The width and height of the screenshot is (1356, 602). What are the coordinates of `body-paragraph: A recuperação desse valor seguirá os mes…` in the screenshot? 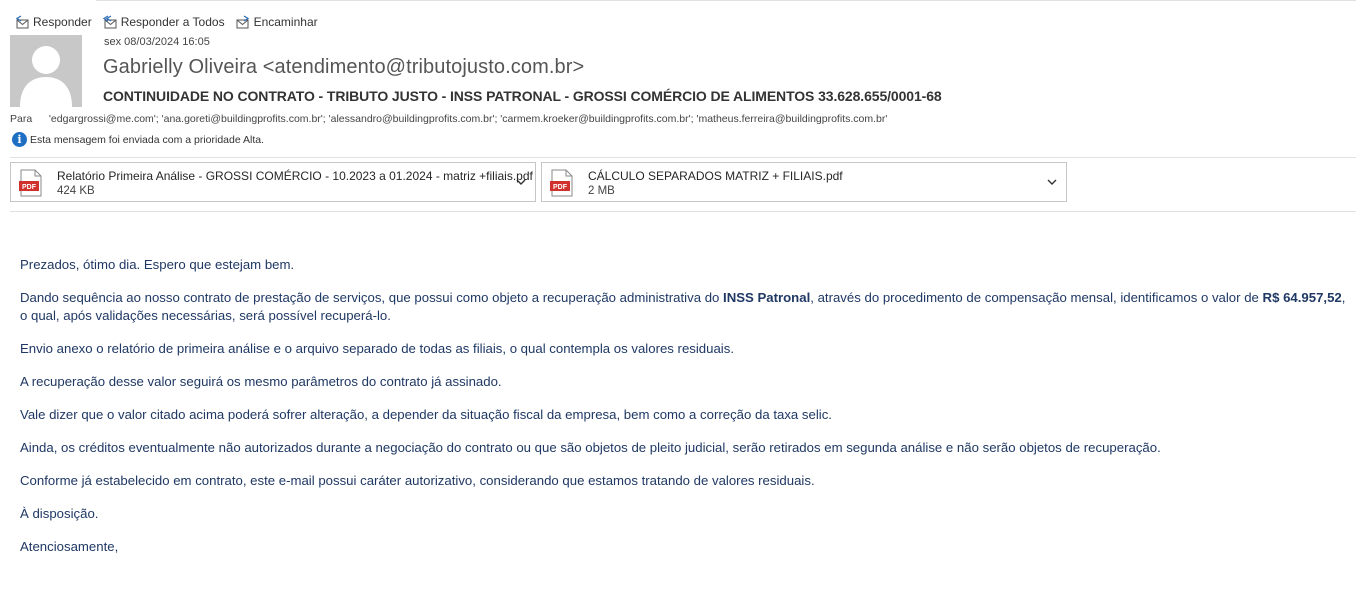 It's located at (261, 381).